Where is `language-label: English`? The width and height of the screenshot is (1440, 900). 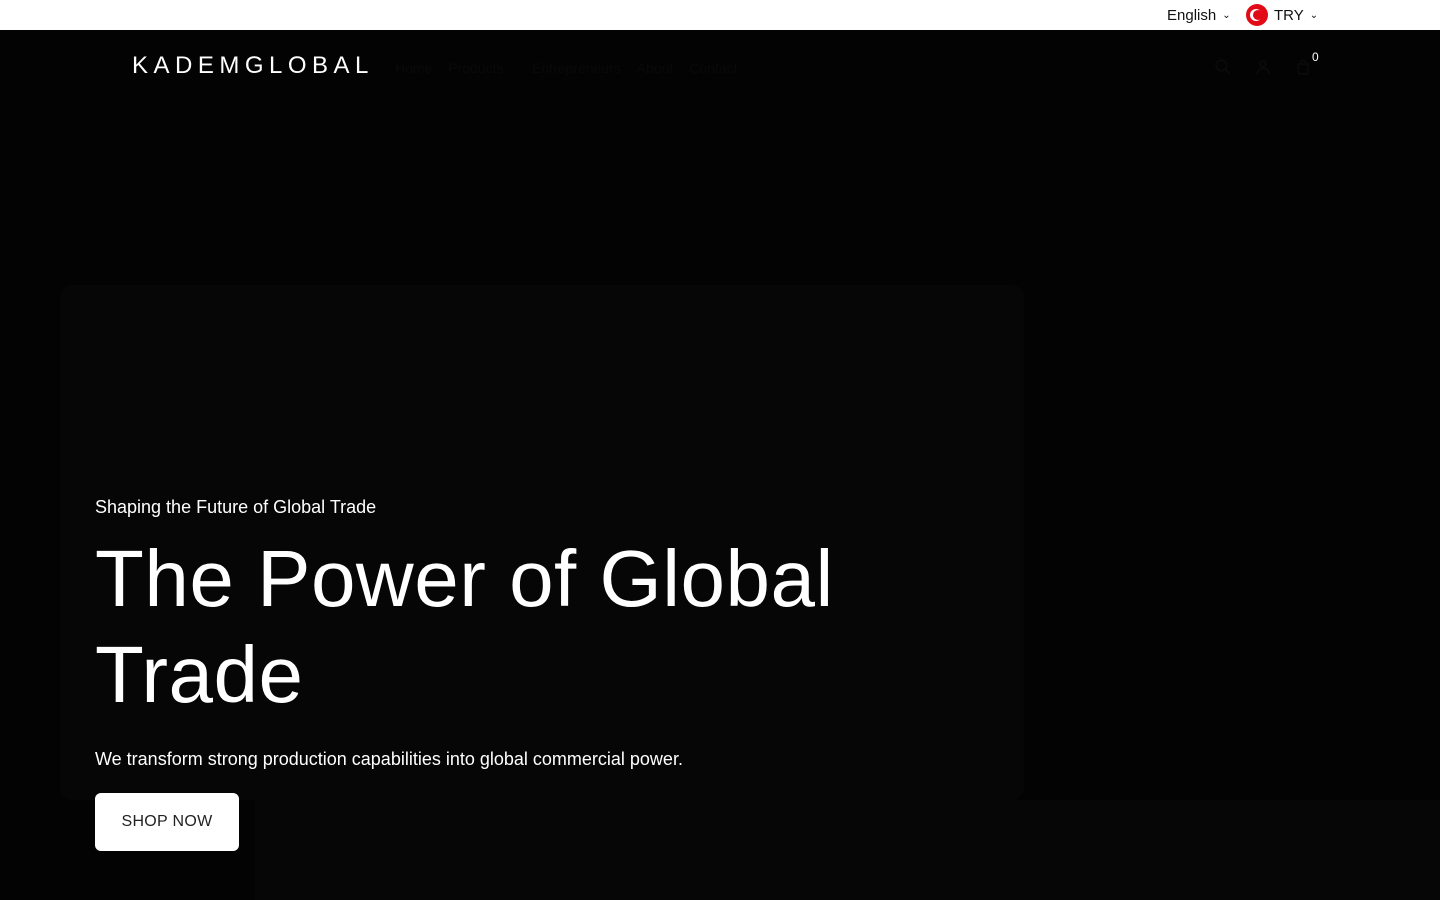
language-label: English is located at coordinates (1192, 15).